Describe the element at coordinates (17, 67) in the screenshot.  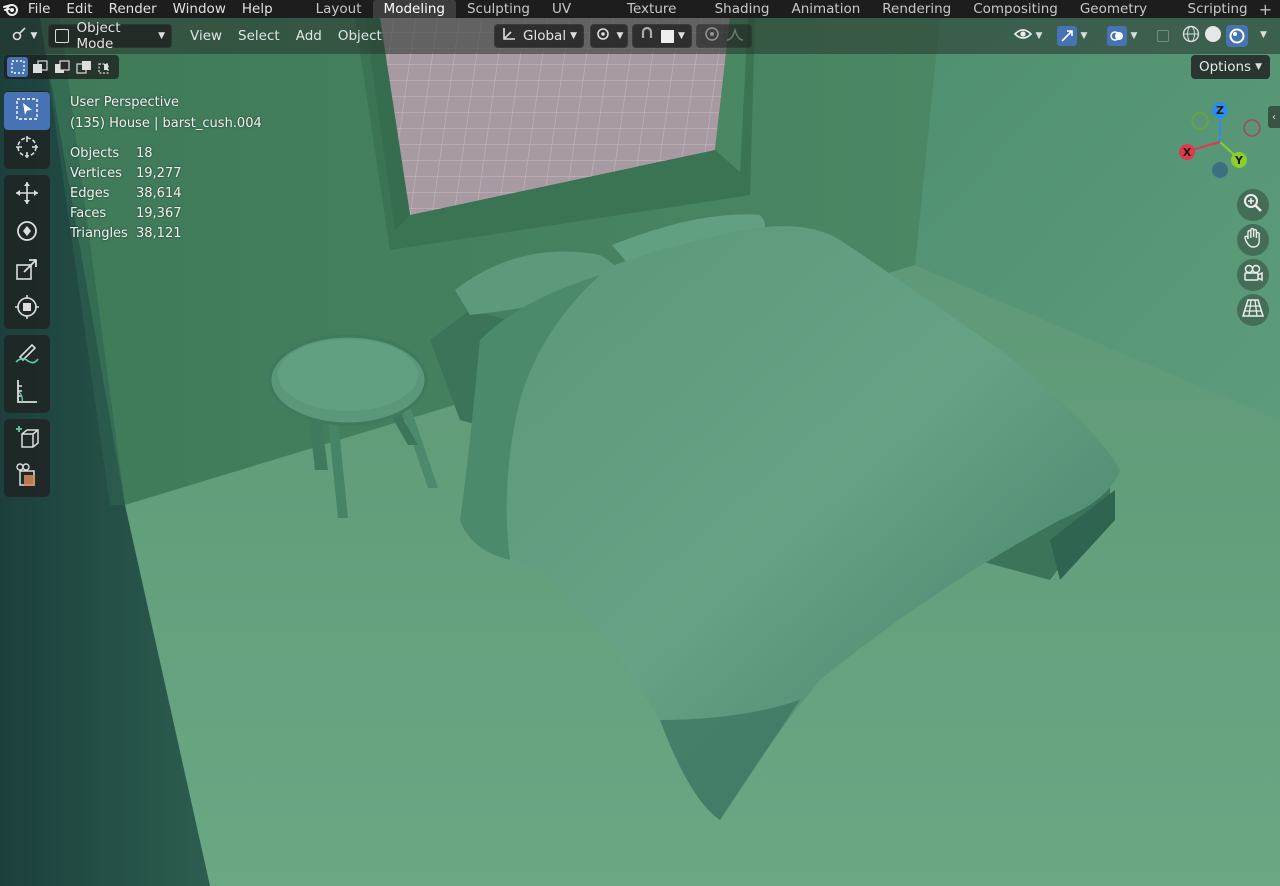
I see `select-new-icon` at that location.